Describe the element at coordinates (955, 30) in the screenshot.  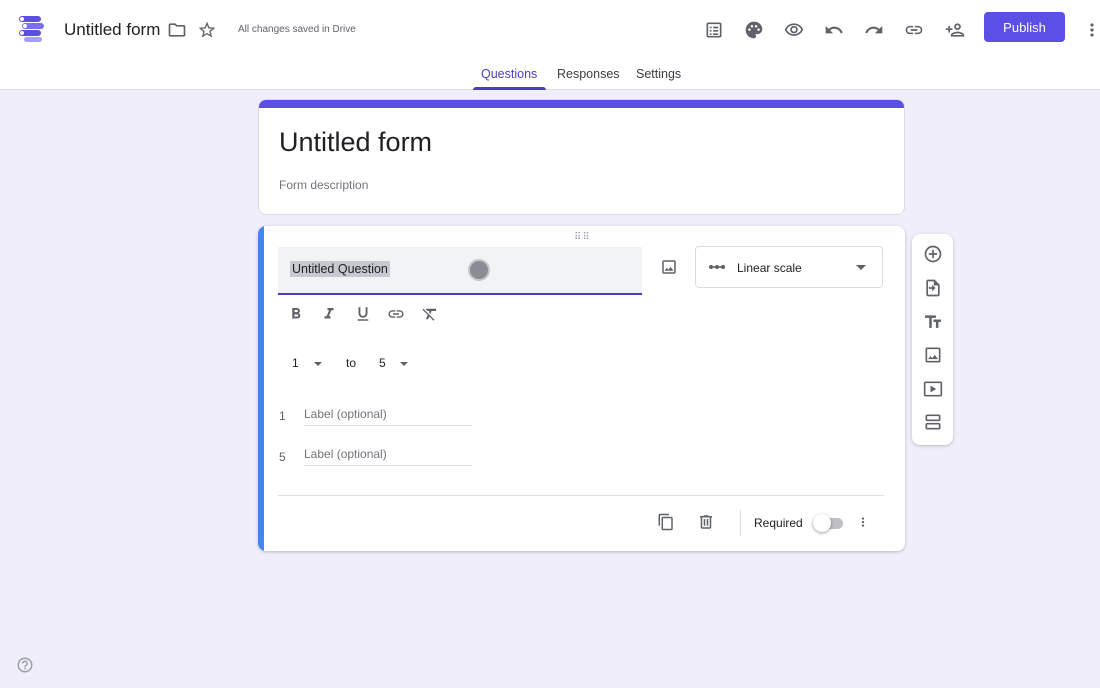
I see `add-collaborator-icon` at that location.